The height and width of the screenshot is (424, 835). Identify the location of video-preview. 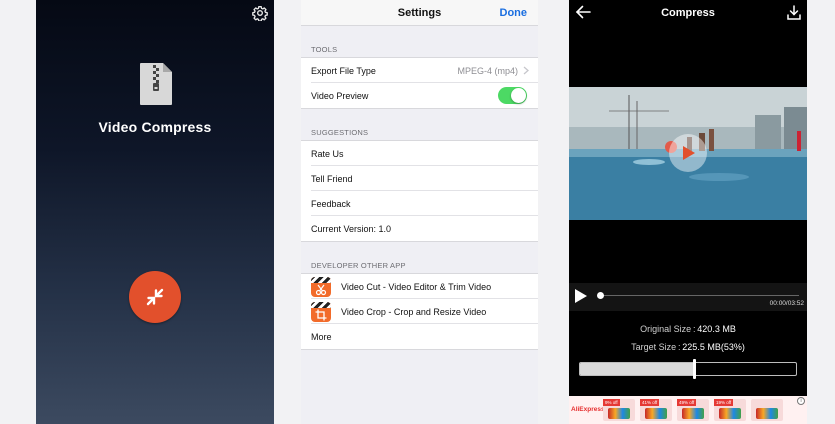
(688, 153).